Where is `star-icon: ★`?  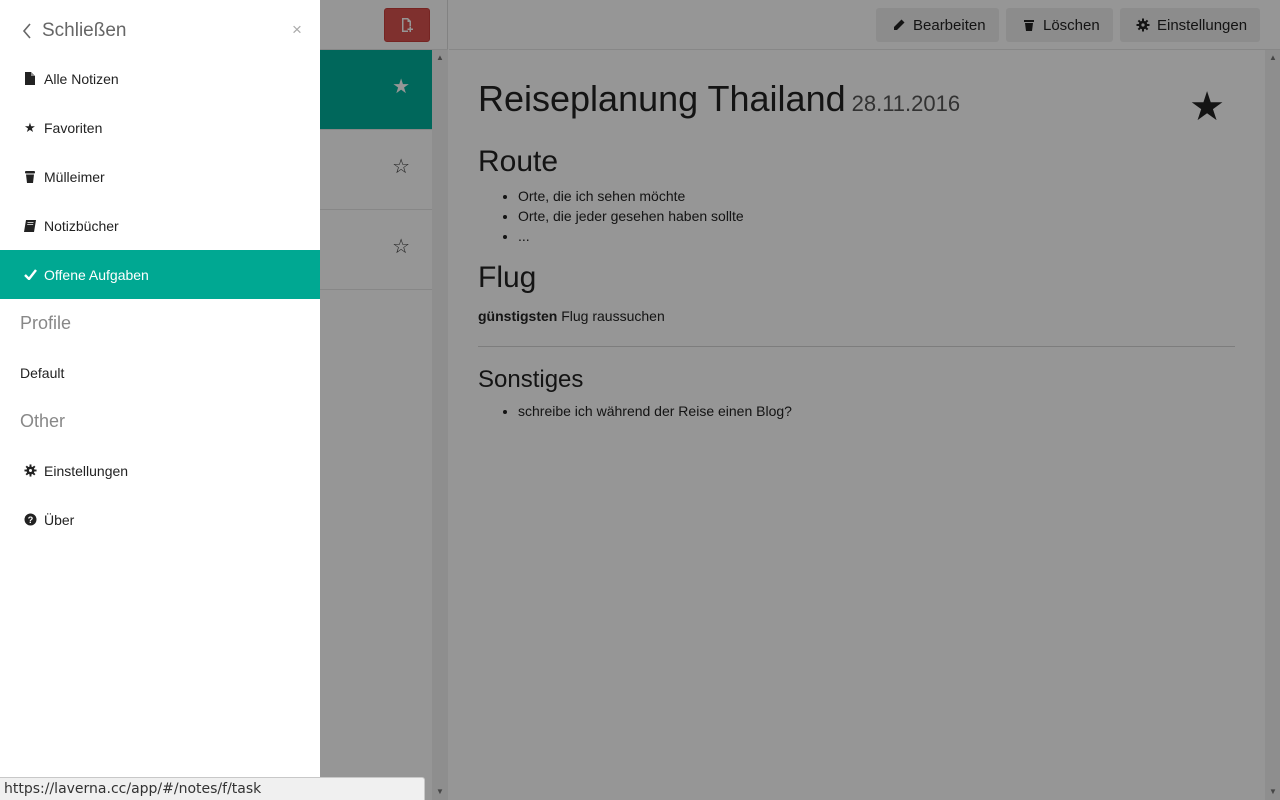
star-icon: ★ is located at coordinates (30, 127).